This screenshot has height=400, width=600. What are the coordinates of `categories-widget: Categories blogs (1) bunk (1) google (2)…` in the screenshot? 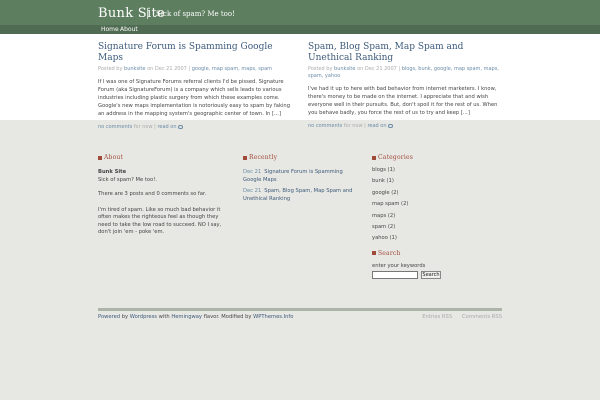 It's located at (437, 216).